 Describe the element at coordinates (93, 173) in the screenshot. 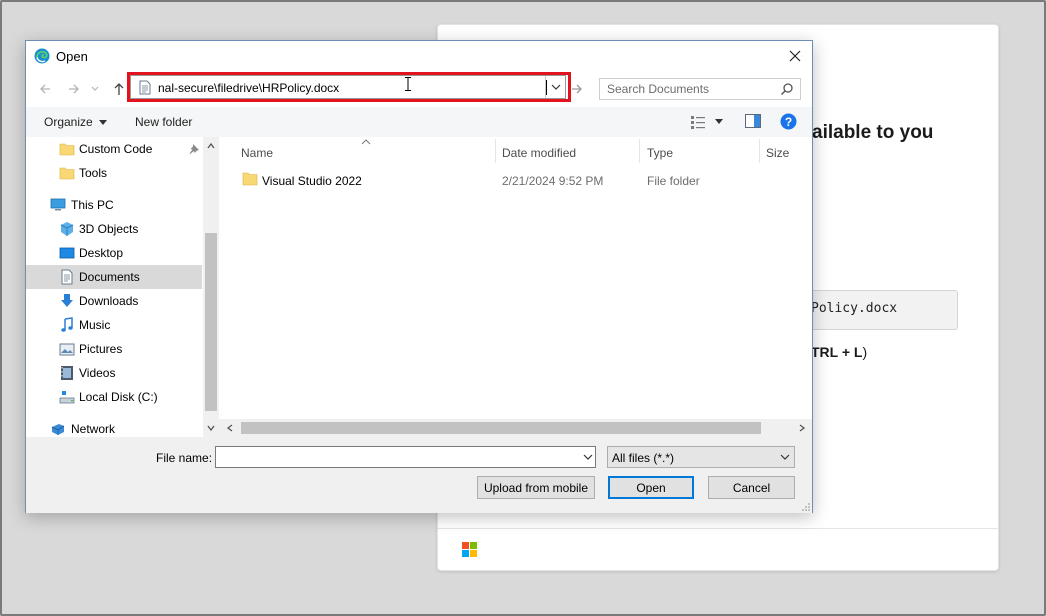

I see `nav-item-label: Tools` at that location.